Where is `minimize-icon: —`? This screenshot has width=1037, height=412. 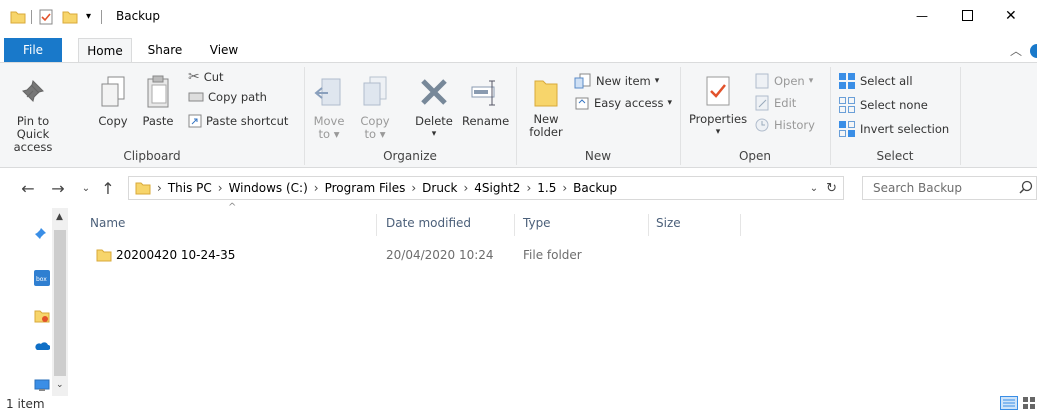
minimize-icon: — is located at coordinates (922, 16).